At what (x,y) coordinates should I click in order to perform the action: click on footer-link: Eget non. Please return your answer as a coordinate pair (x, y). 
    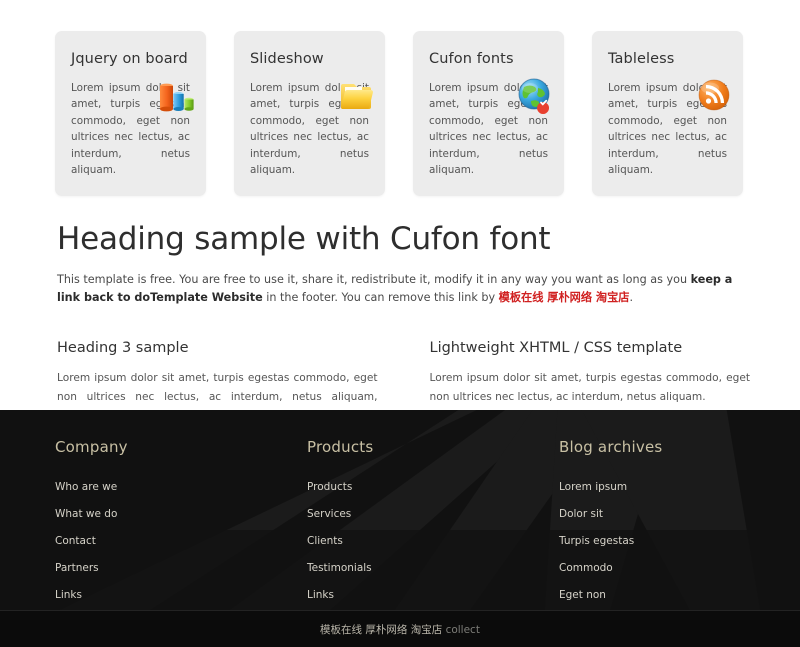
    Looking at the image, I should click on (582, 595).